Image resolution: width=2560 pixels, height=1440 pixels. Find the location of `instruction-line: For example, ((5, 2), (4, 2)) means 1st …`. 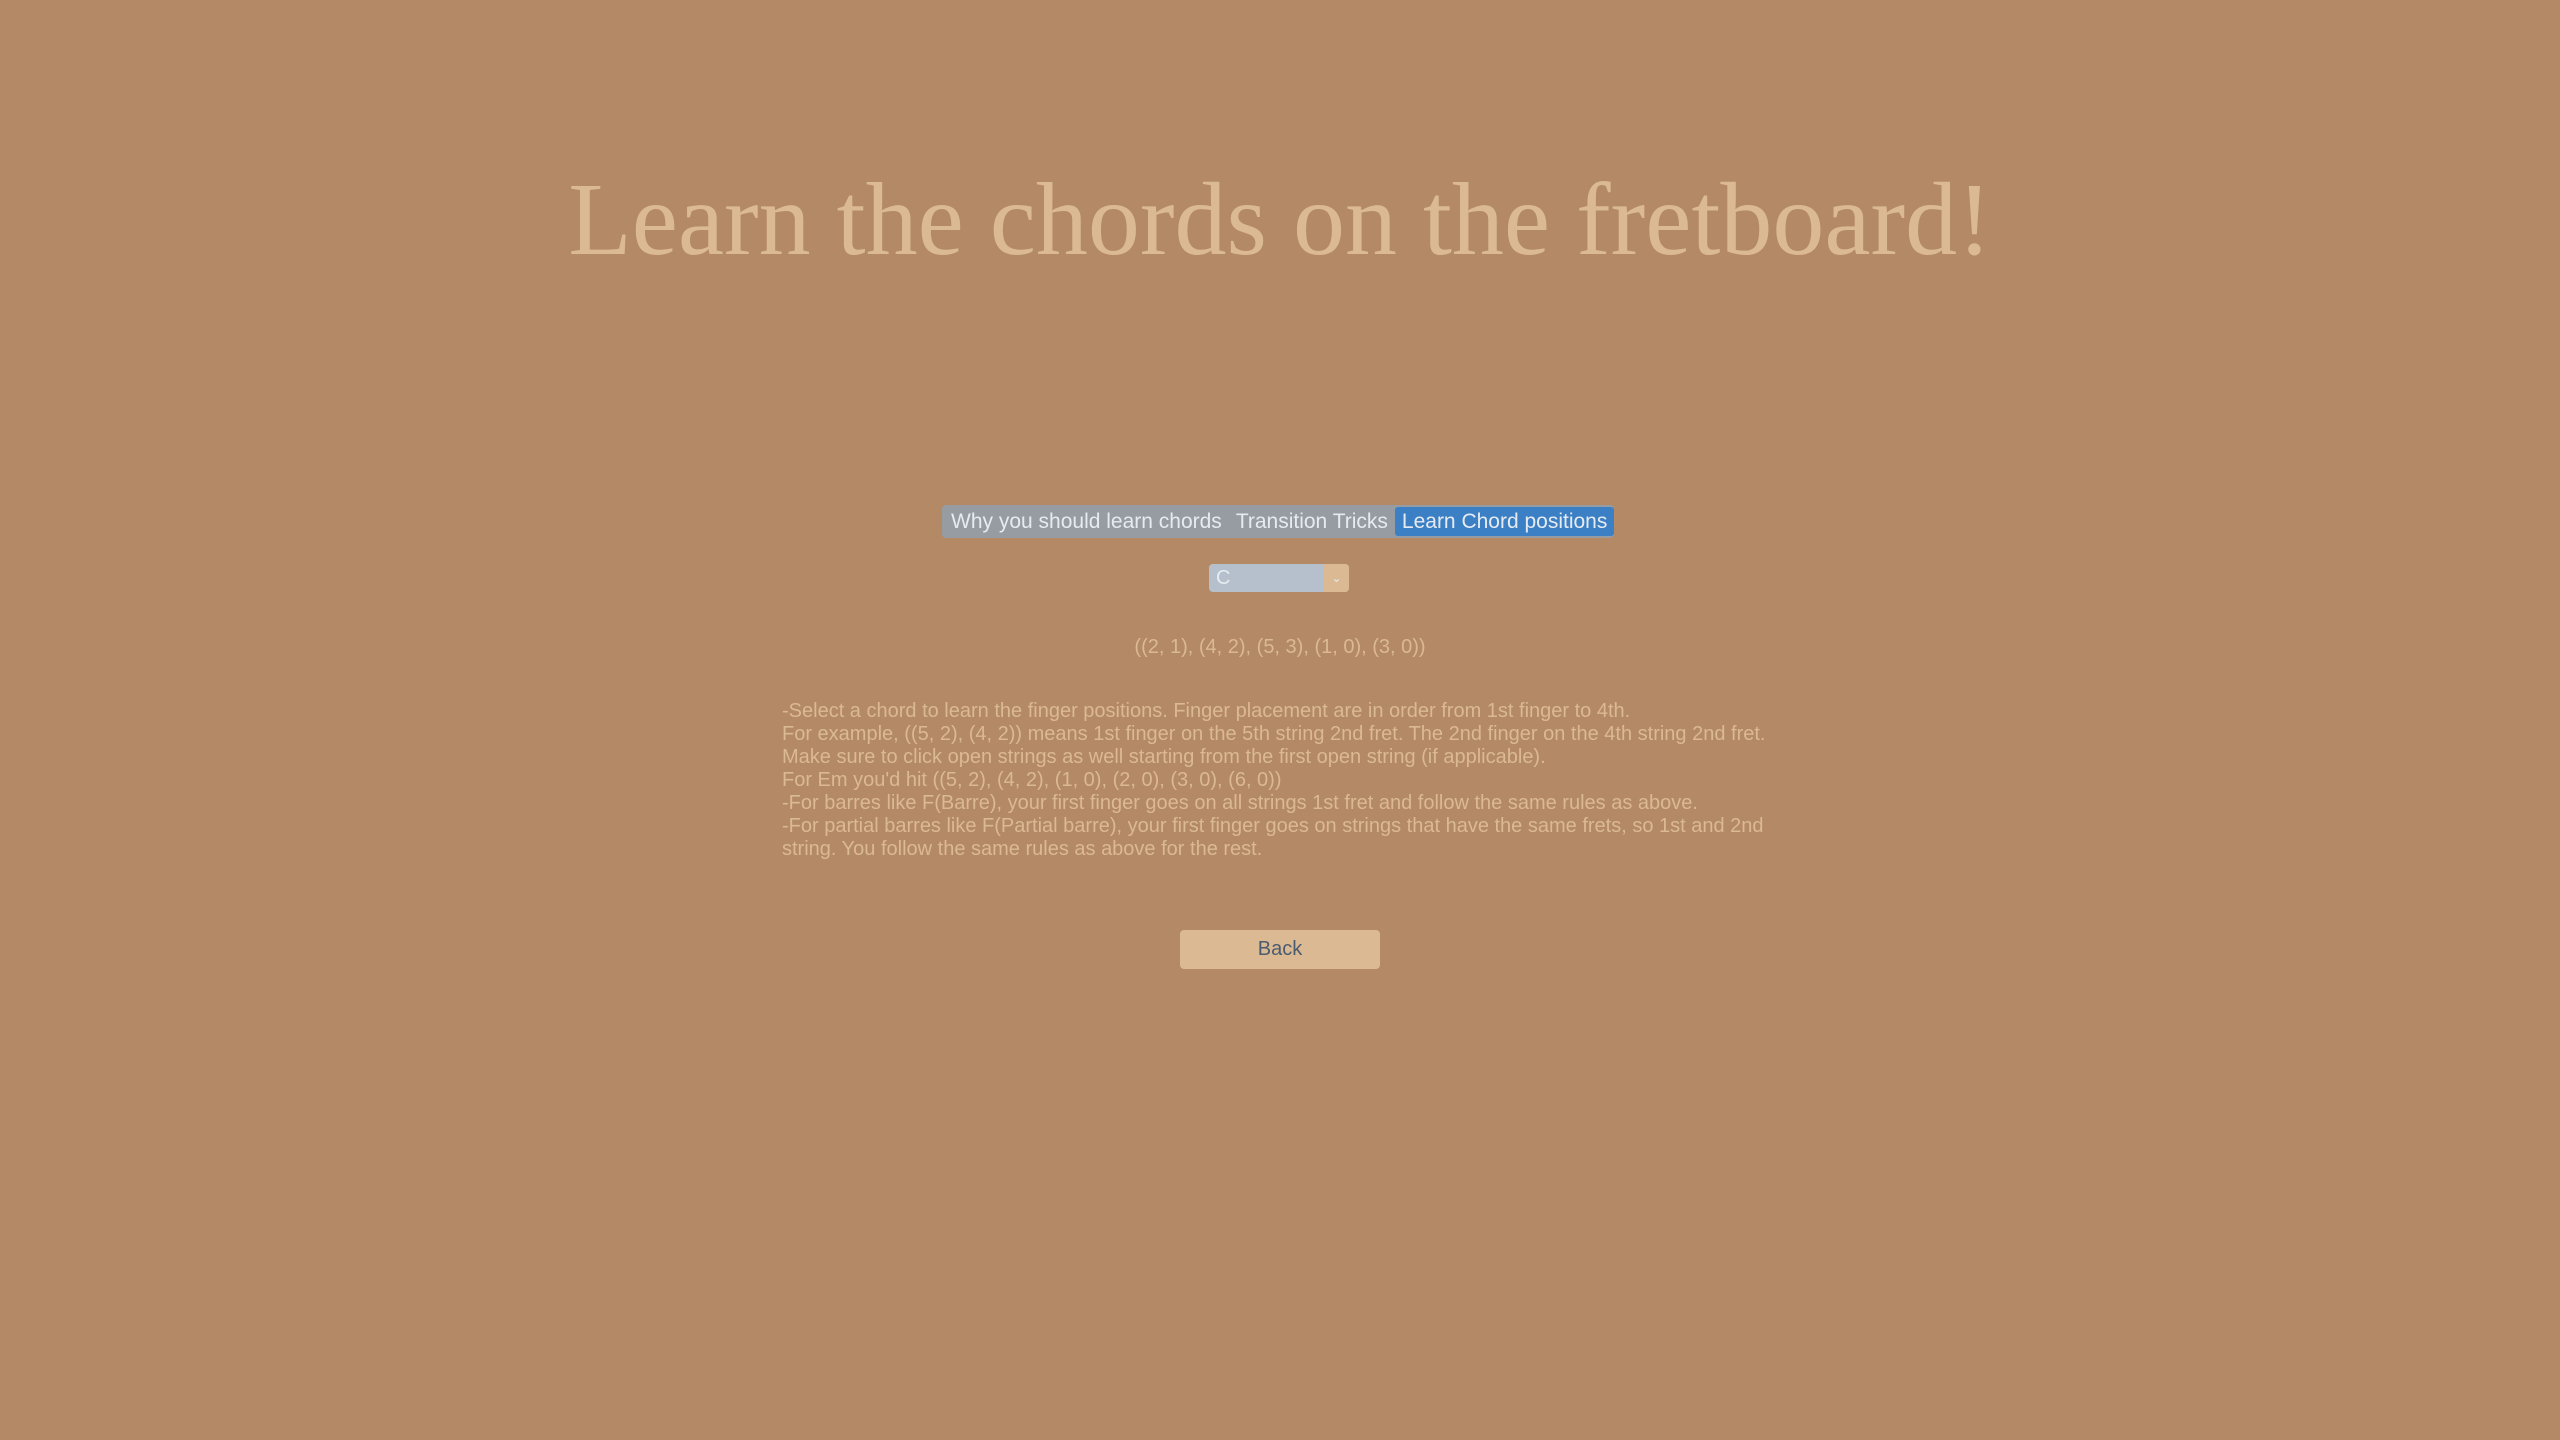

instruction-line: For example, ((5, 2), (4, 2)) means 1st … is located at coordinates (1274, 734).